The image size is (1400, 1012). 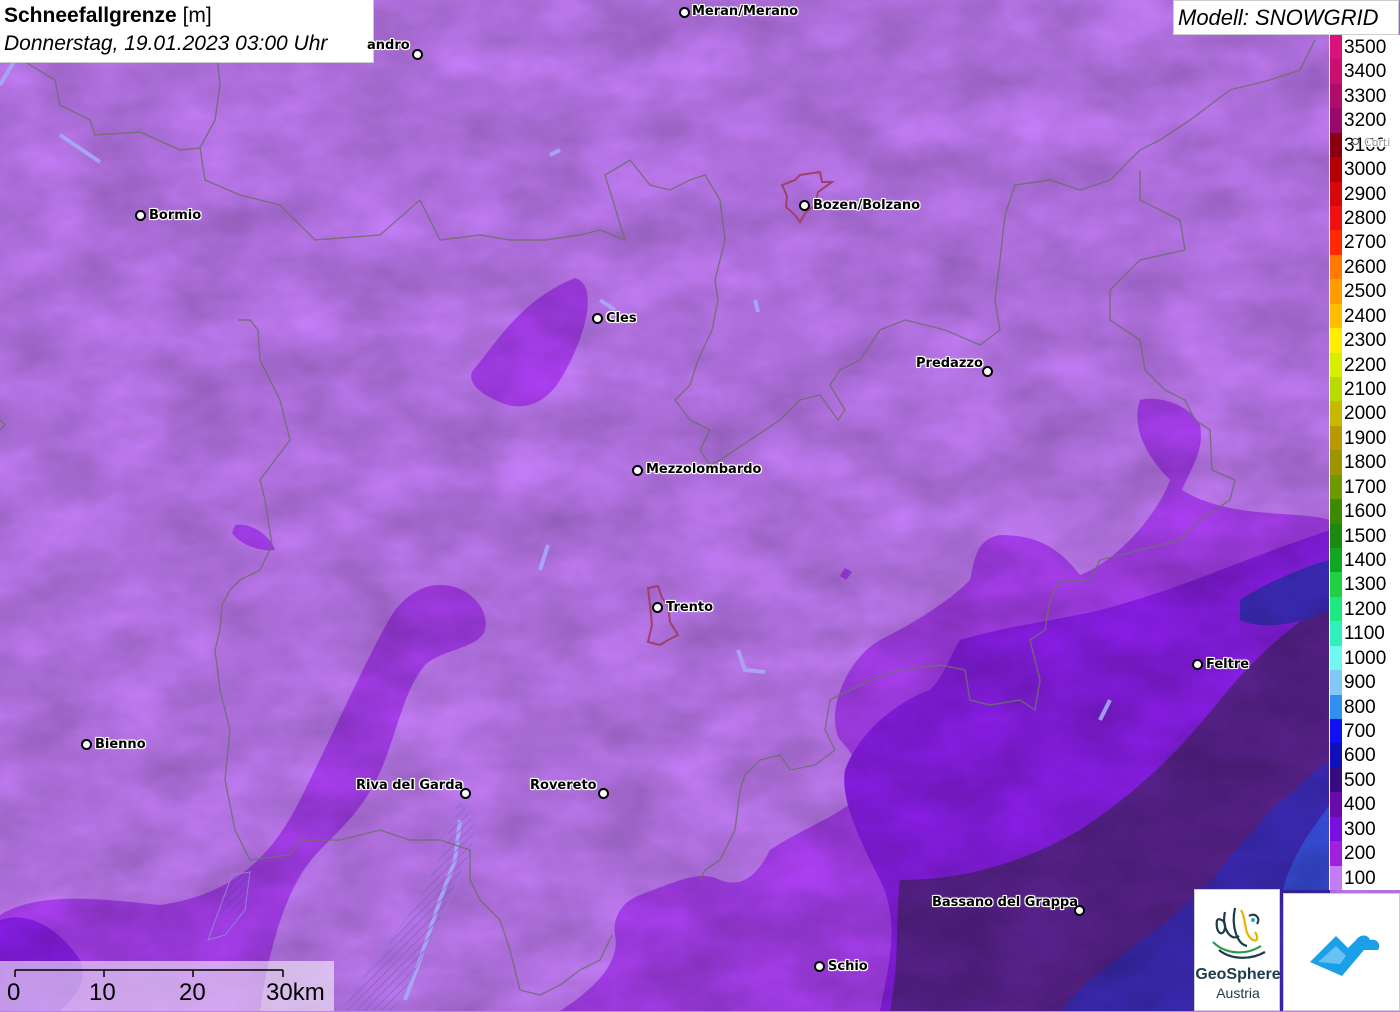 I want to click on city-dot-feltre, so click(x=1197, y=664).